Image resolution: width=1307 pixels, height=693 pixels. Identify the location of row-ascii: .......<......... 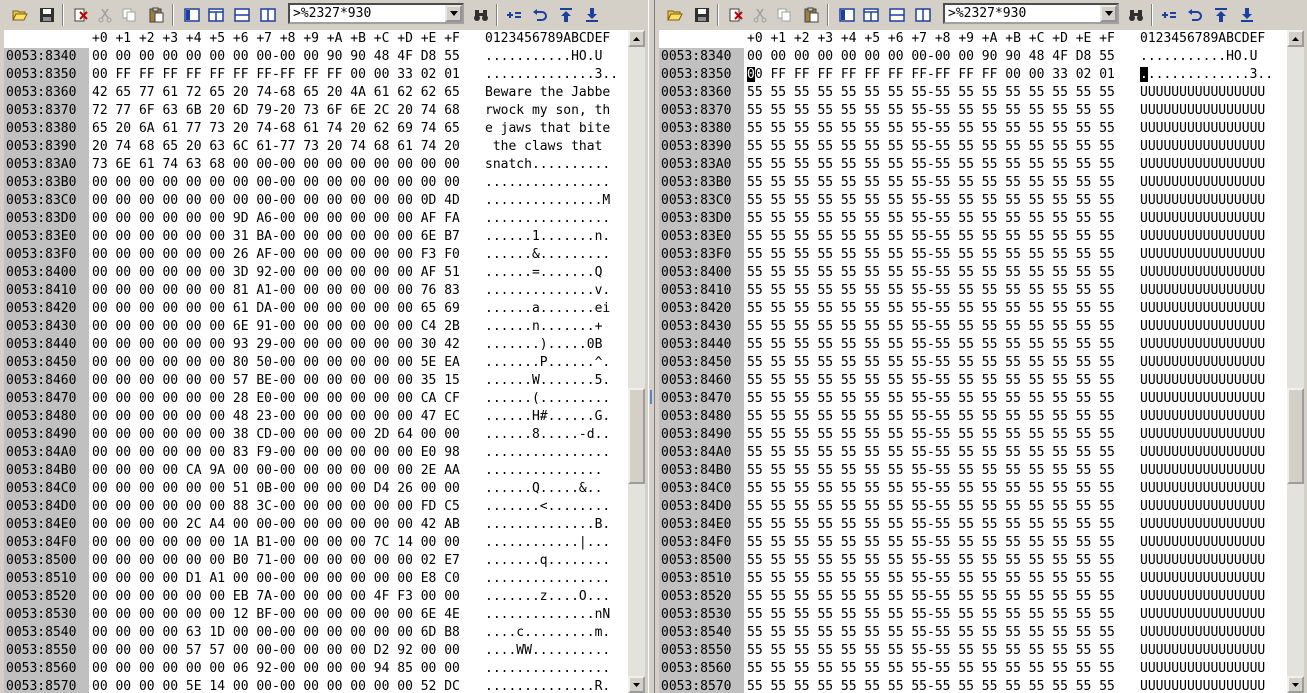
(547, 507).